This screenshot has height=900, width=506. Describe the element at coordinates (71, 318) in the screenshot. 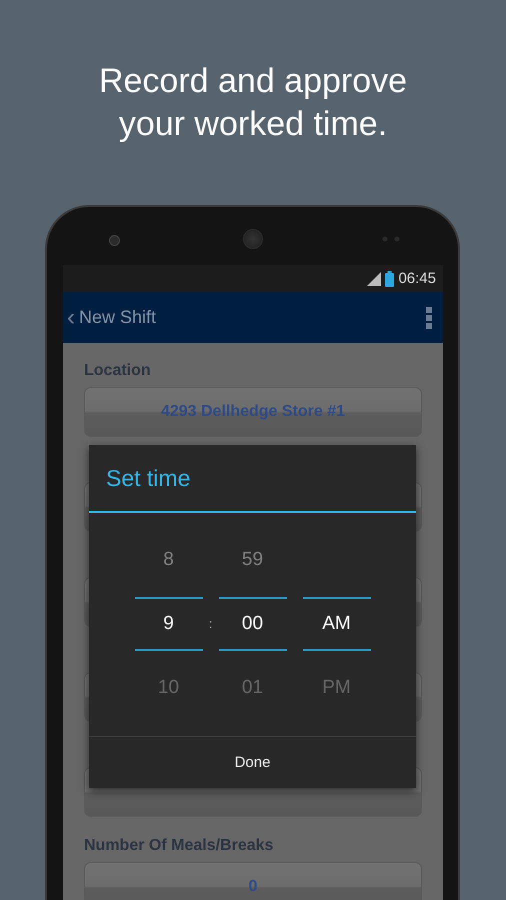

I see `back-button: ‹` at that location.